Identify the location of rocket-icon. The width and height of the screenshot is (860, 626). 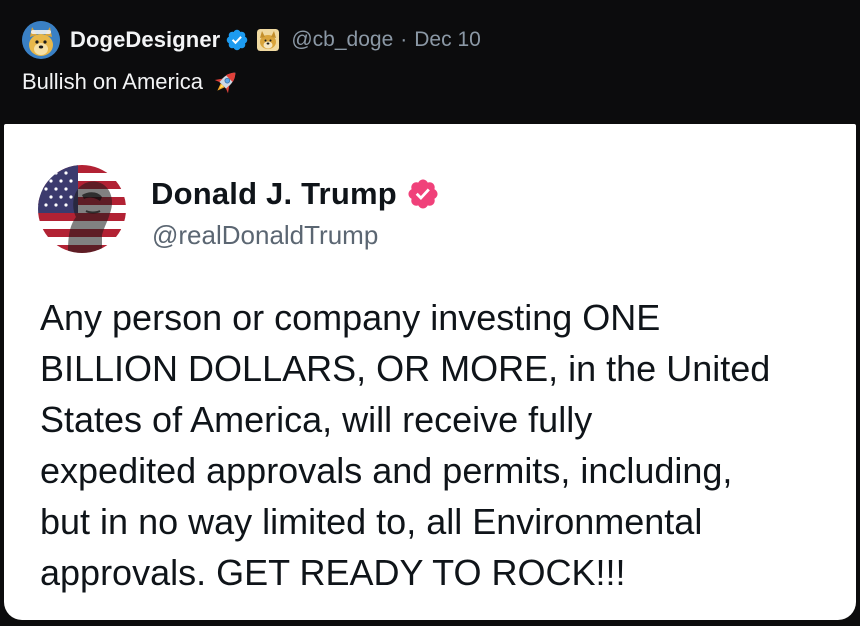
(225, 83).